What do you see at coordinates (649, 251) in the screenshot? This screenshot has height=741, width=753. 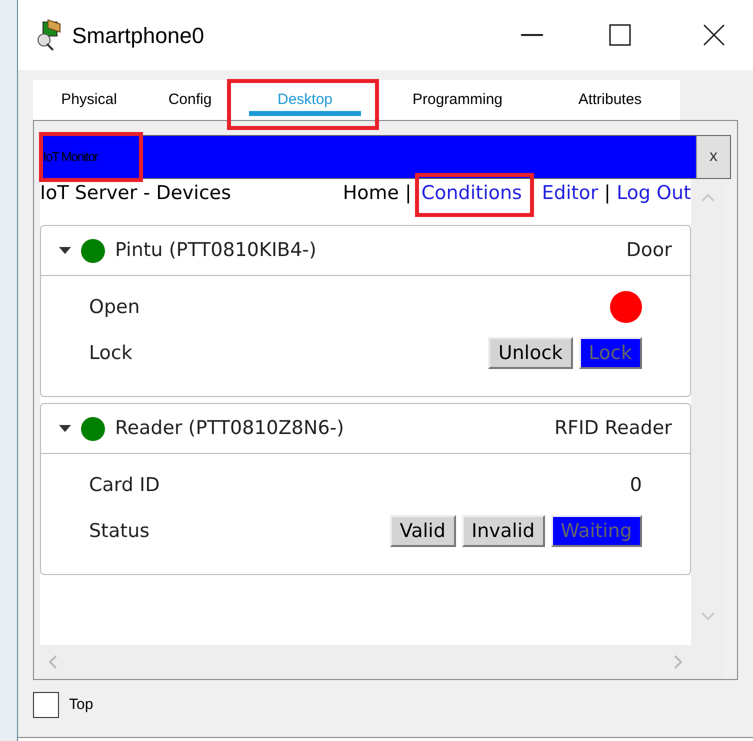 I see `device-type: Door` at bounding box center [649, 251].